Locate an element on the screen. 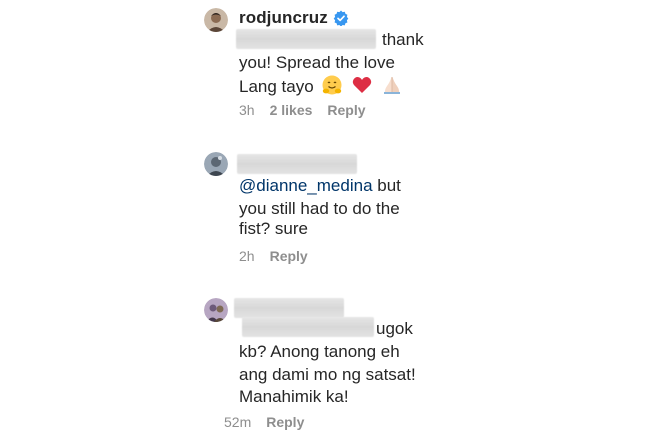 This screenshot has width=660, height=438. likes-count: 2 likes is located at coordinates (291, 110).